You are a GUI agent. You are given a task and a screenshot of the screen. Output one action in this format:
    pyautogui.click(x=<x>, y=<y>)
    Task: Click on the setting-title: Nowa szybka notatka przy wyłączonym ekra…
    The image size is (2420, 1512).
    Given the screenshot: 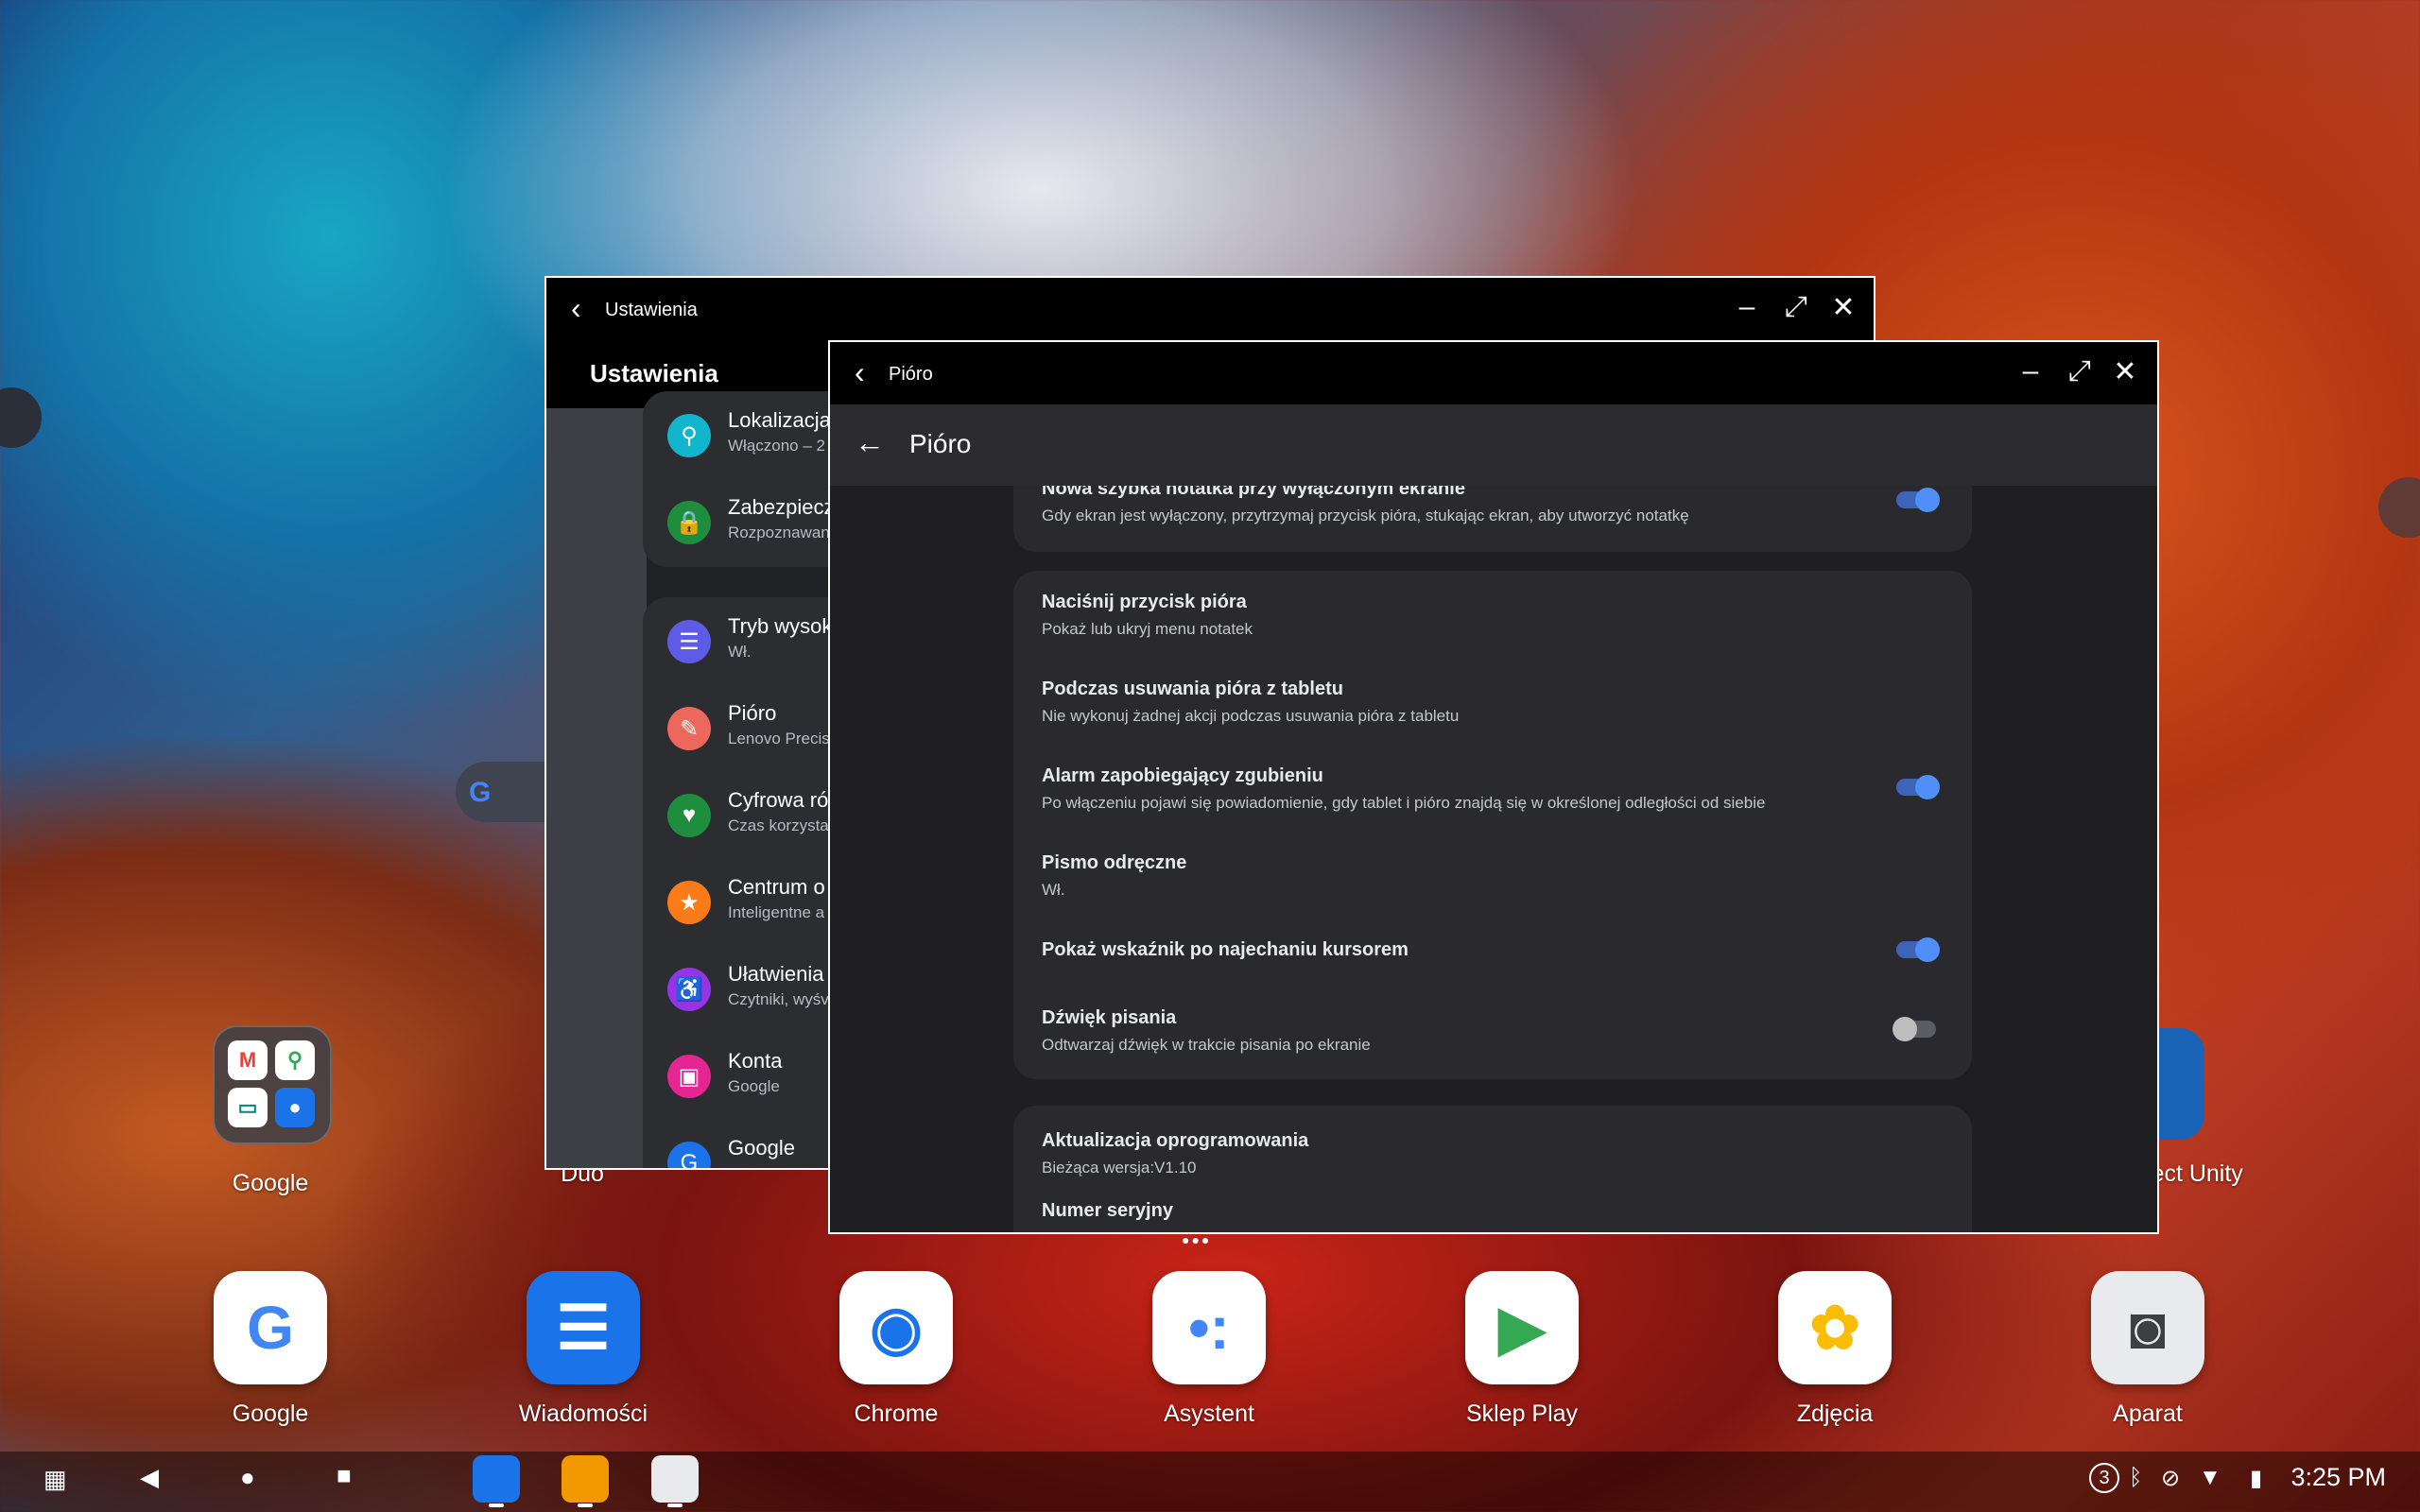 What is the action you would take?
    pyautogui.click(x=1253, y=492)
    